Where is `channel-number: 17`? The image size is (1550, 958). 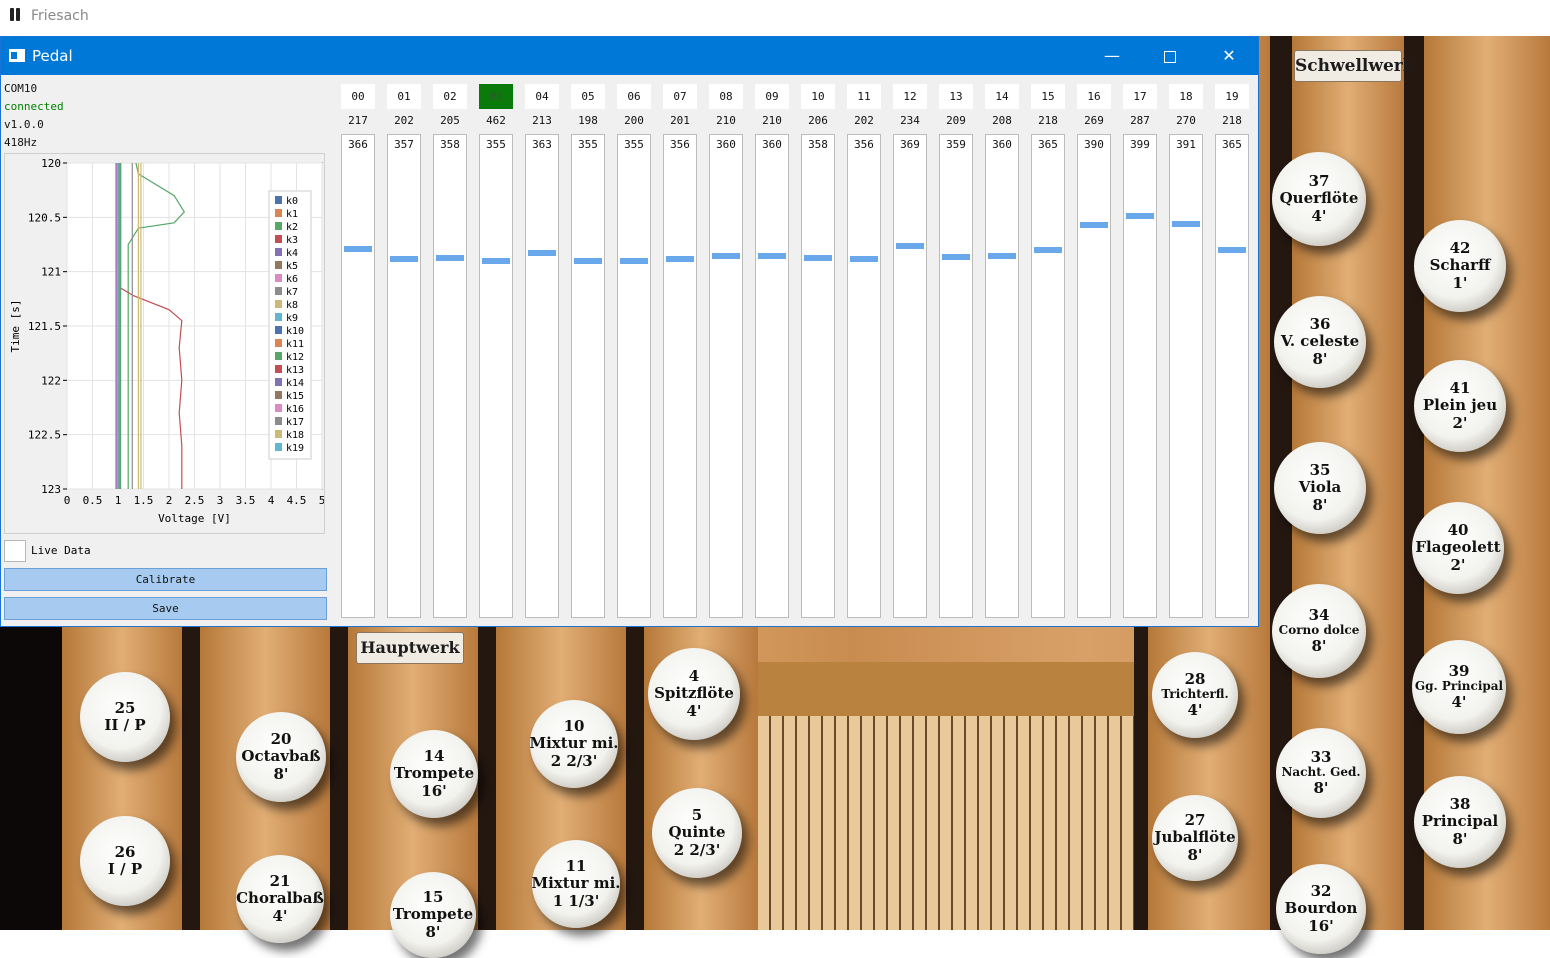
channel-number: 17 is located at coordinates (1140, 96).